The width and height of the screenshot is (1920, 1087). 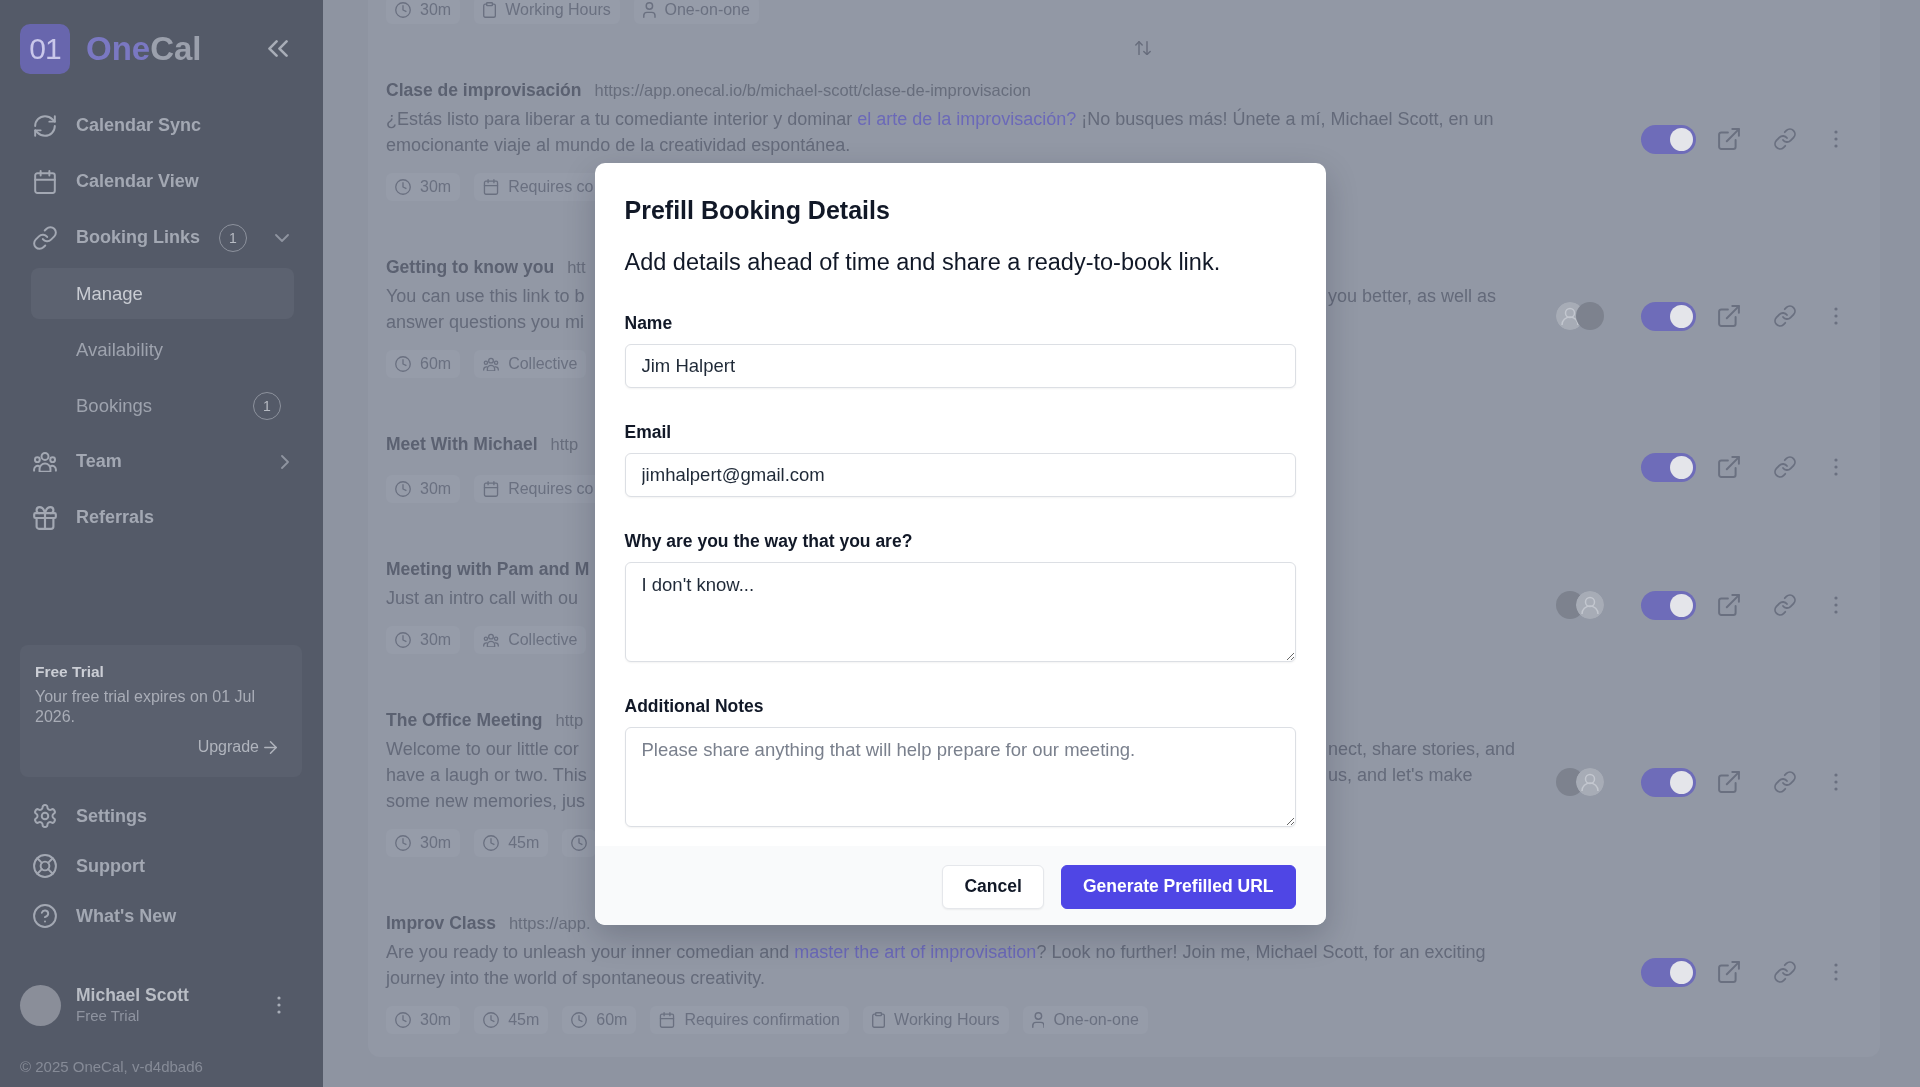 What do you see at coordinates (162, 349) in the screenshot?
I see `nav-subitem: Availability` at bounding box center [162, 349].